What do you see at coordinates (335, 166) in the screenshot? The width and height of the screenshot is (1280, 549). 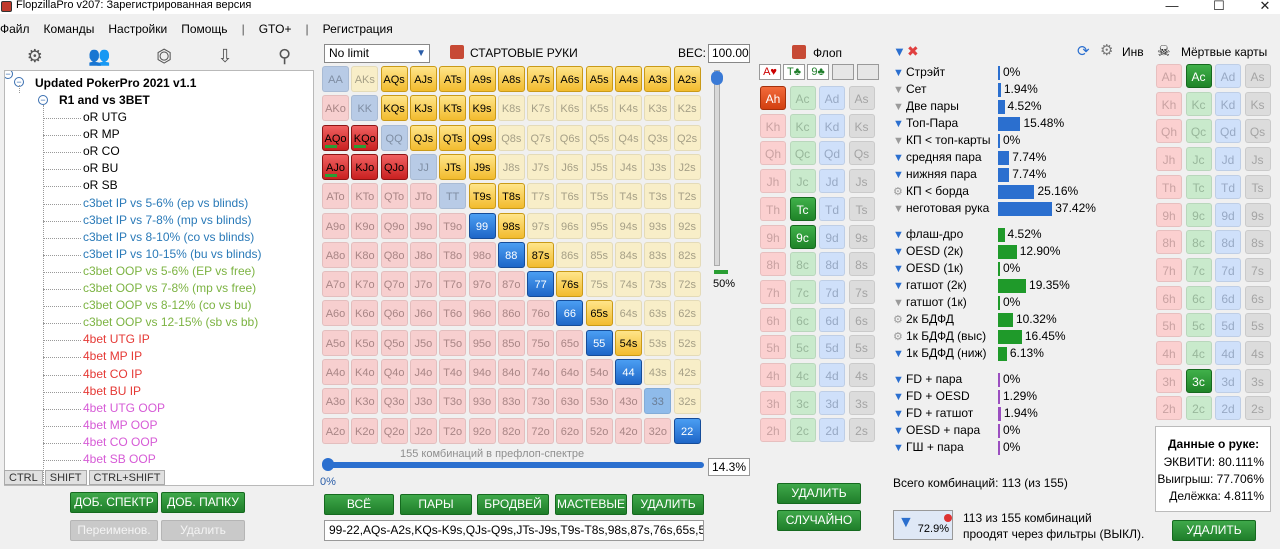 I see `hand-cell-AJo: AJo` at bounding box center [335, 166].